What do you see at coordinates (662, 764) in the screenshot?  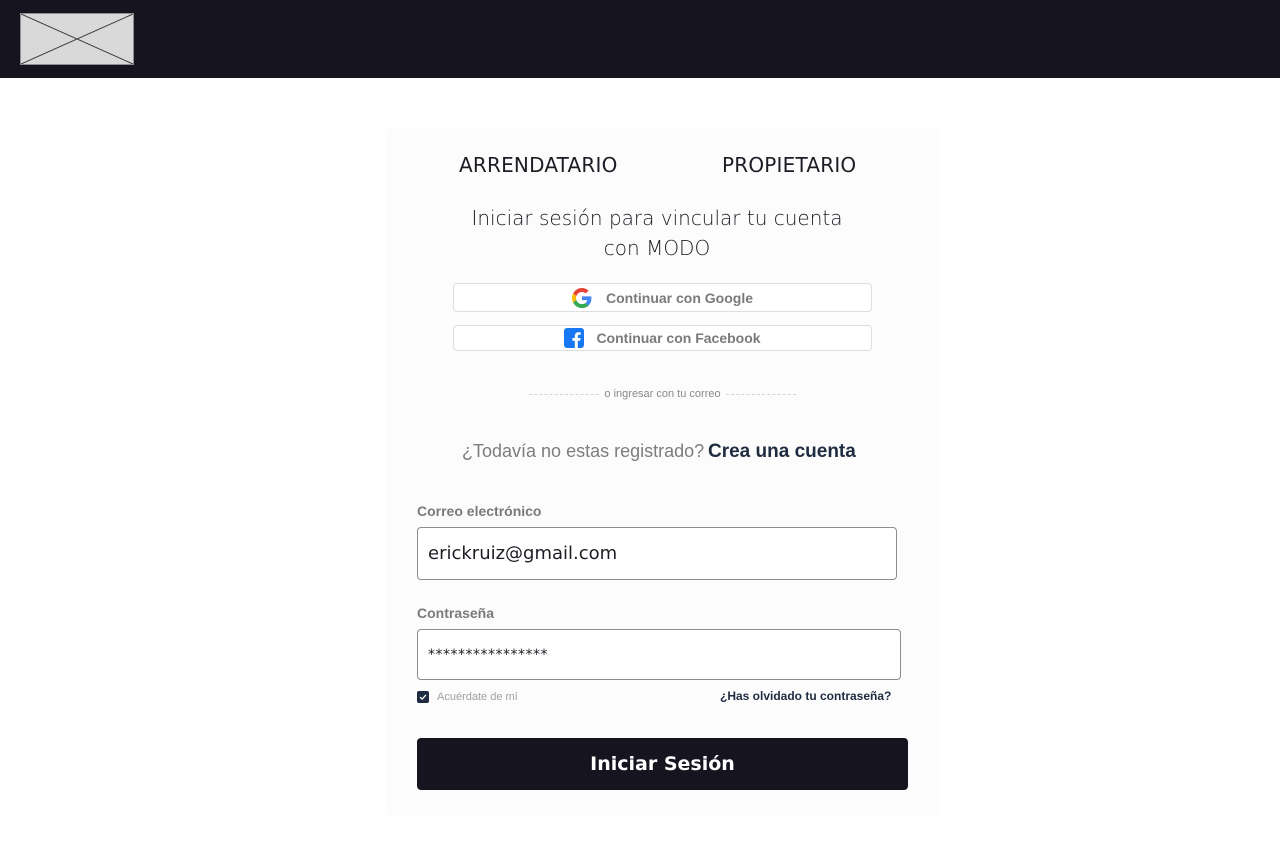 I see `login-submit-button: Iniciar Sesión` at bounding box center [662, 764].